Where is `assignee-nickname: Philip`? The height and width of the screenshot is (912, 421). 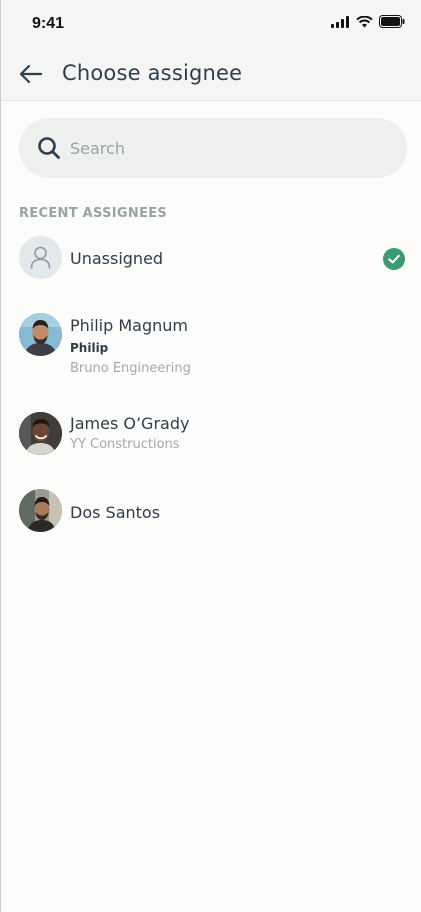
assignee-nickname: Philip is located at coordinates (89, 348).